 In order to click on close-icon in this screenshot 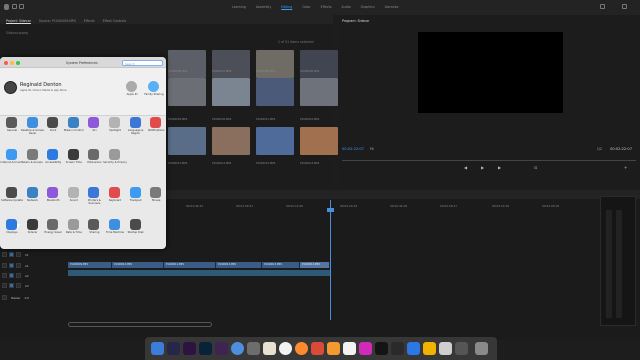, I will do `click(6, 63)`.